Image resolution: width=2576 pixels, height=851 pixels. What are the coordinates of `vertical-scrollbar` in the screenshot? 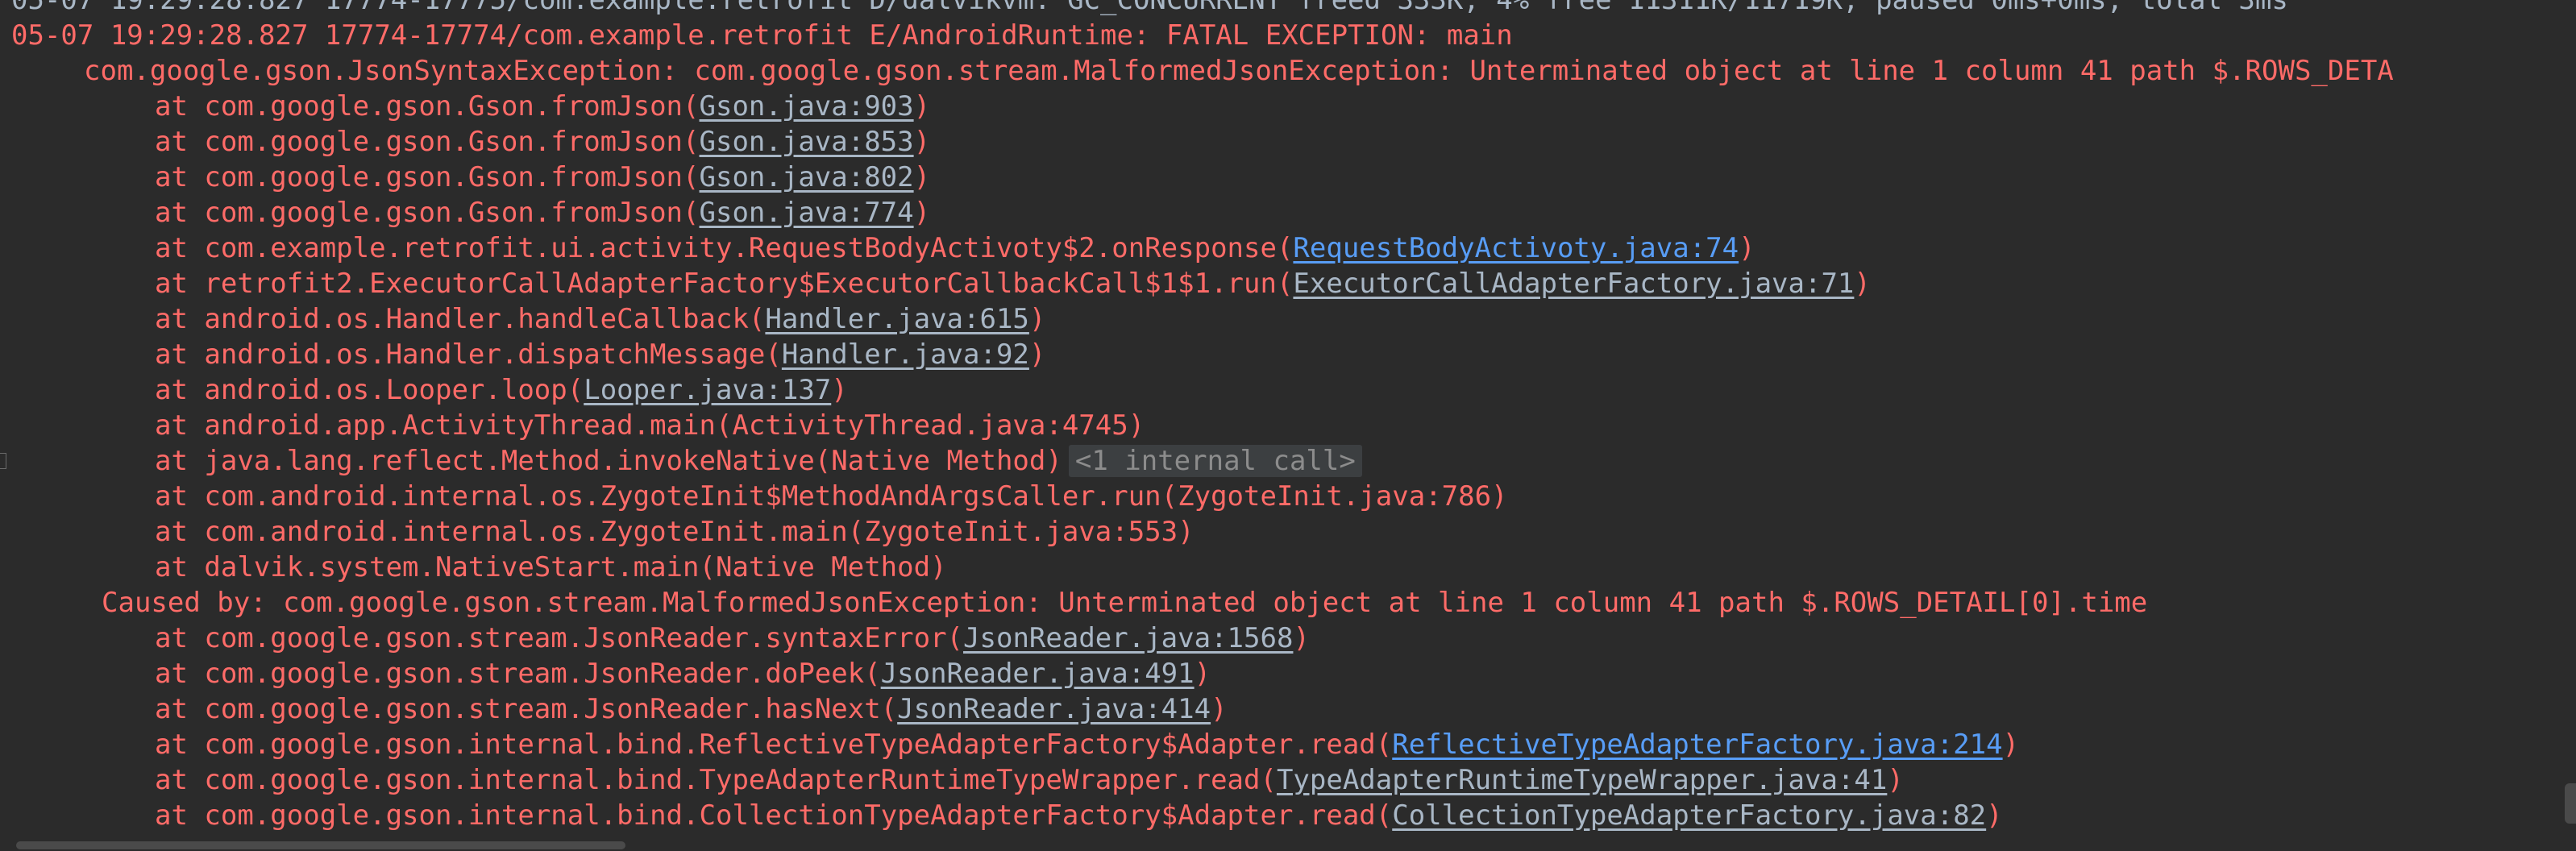 It's located at (2570, 804).